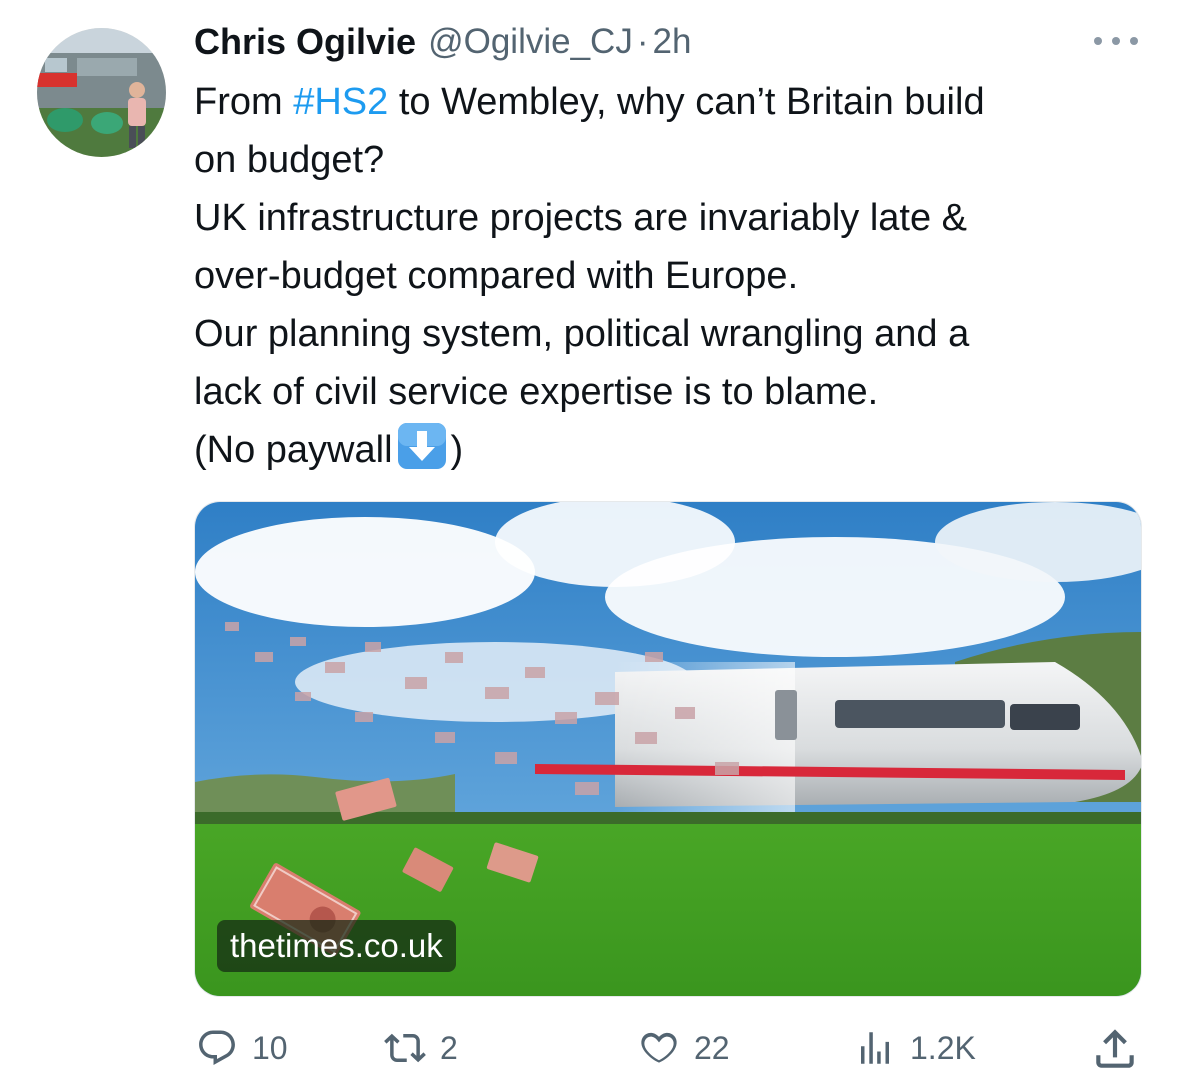 The height and width of the screenshot is (1091, 1178). I want to click on avatar, so click(101, 92).